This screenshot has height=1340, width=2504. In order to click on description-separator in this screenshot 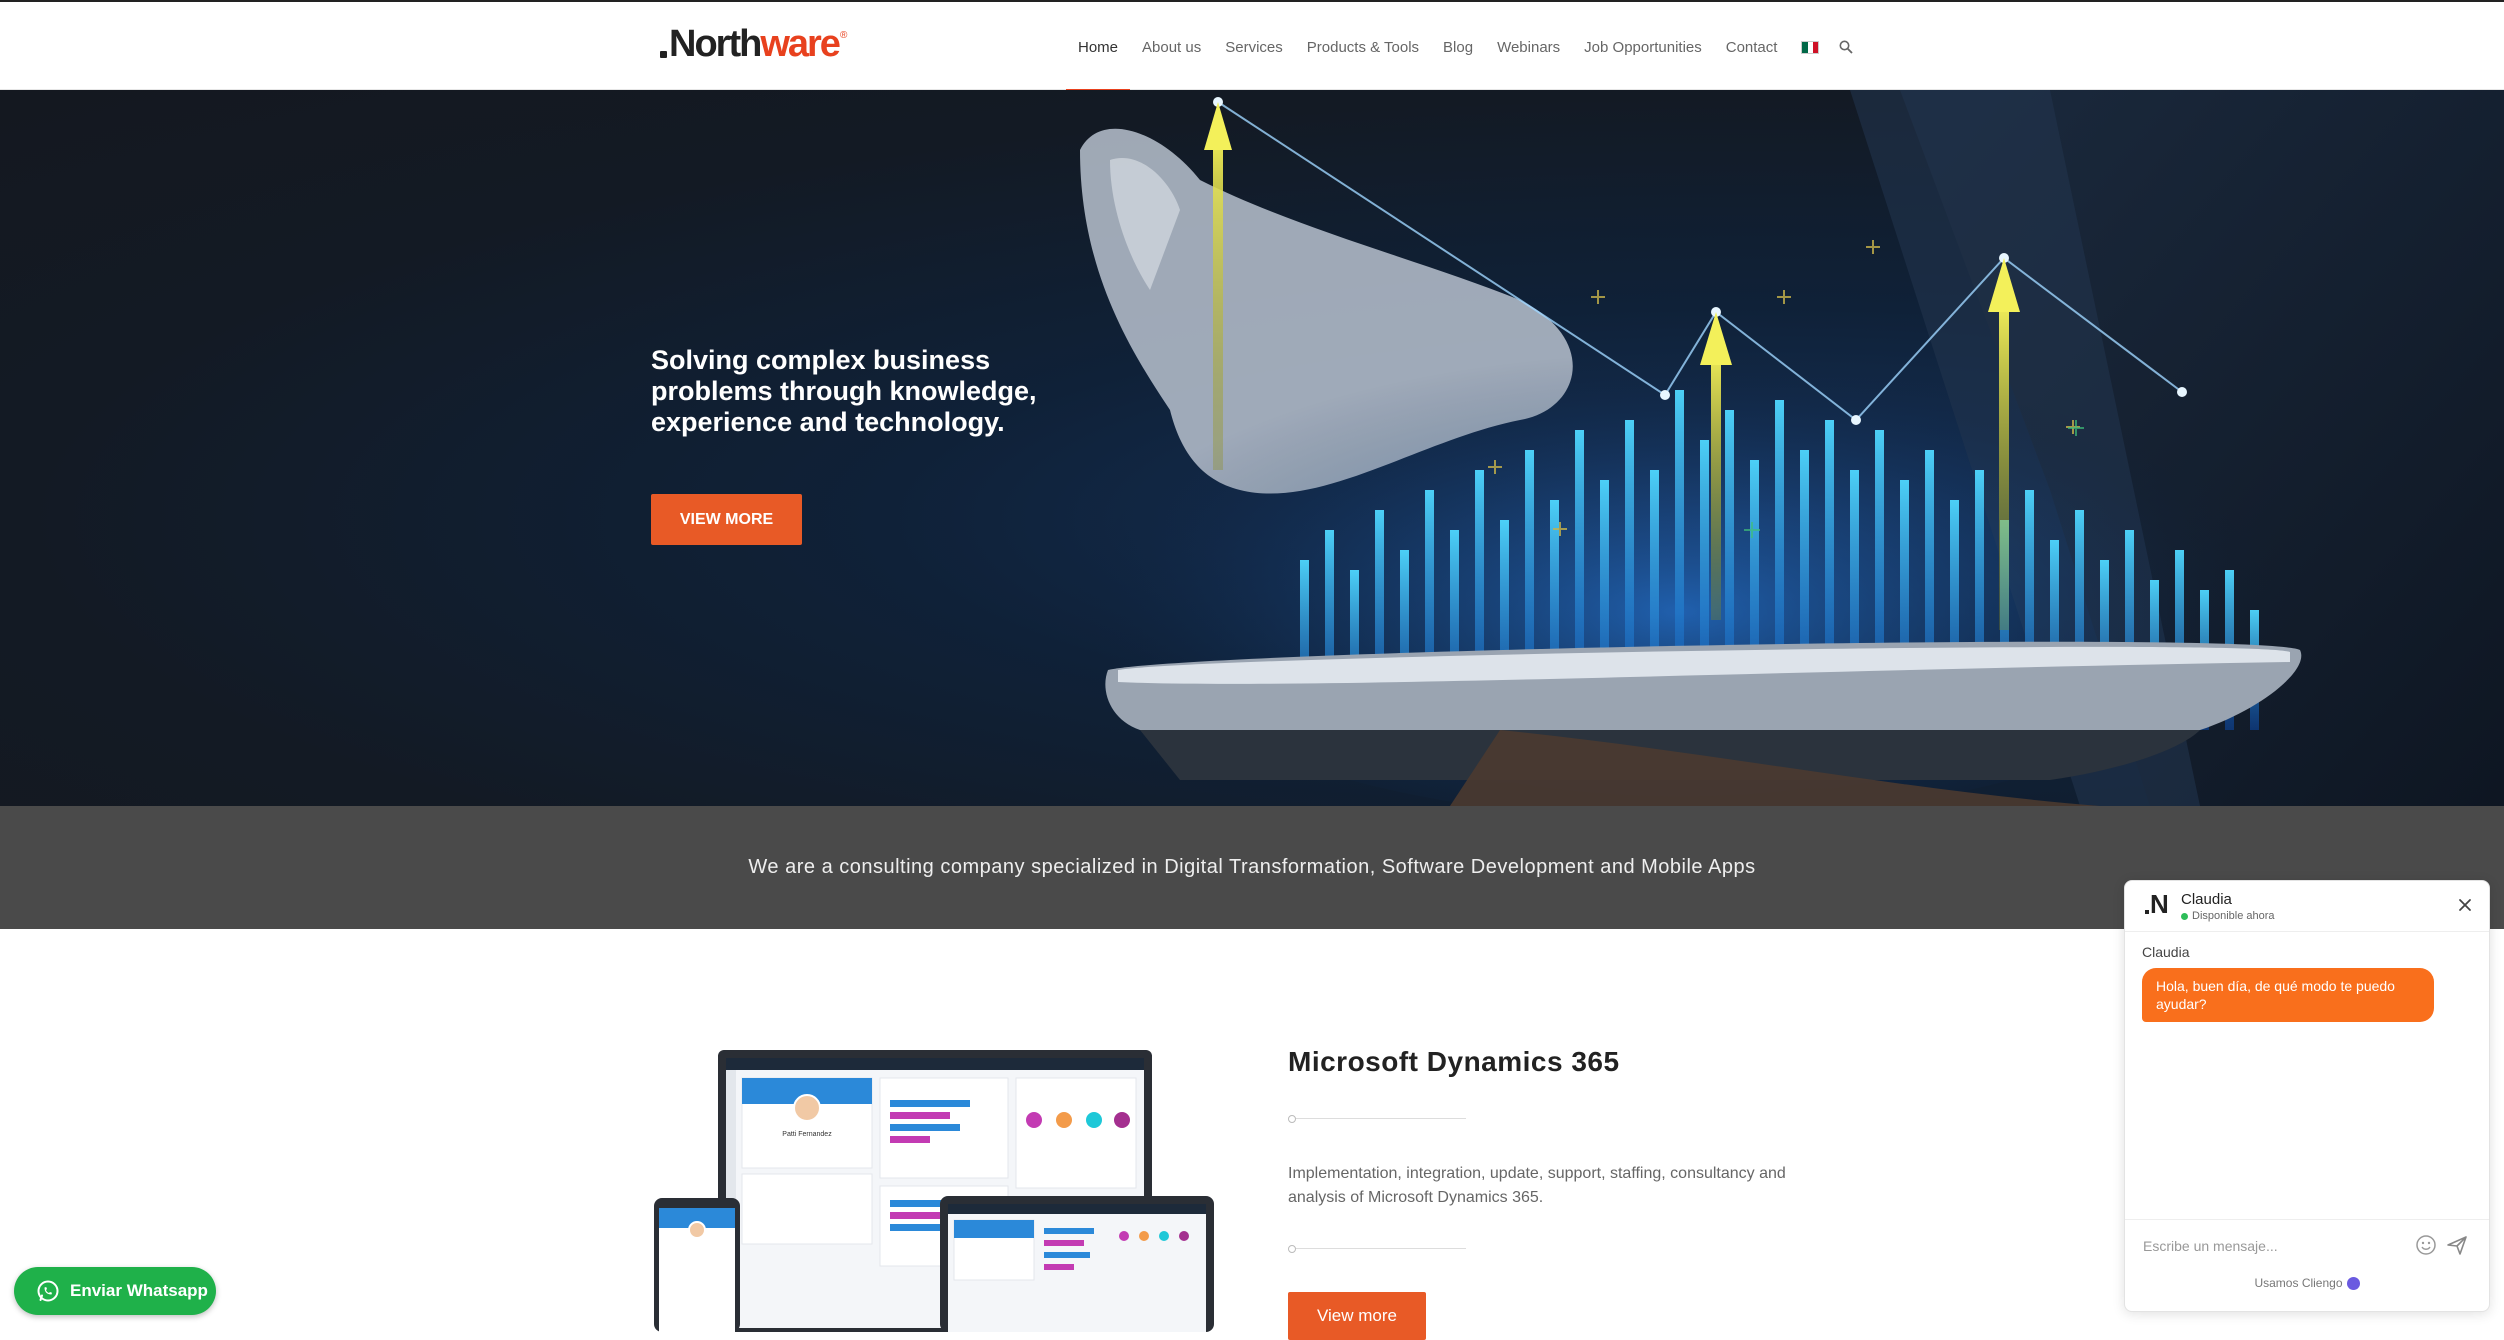, I will do `click(1378, 1249)`.